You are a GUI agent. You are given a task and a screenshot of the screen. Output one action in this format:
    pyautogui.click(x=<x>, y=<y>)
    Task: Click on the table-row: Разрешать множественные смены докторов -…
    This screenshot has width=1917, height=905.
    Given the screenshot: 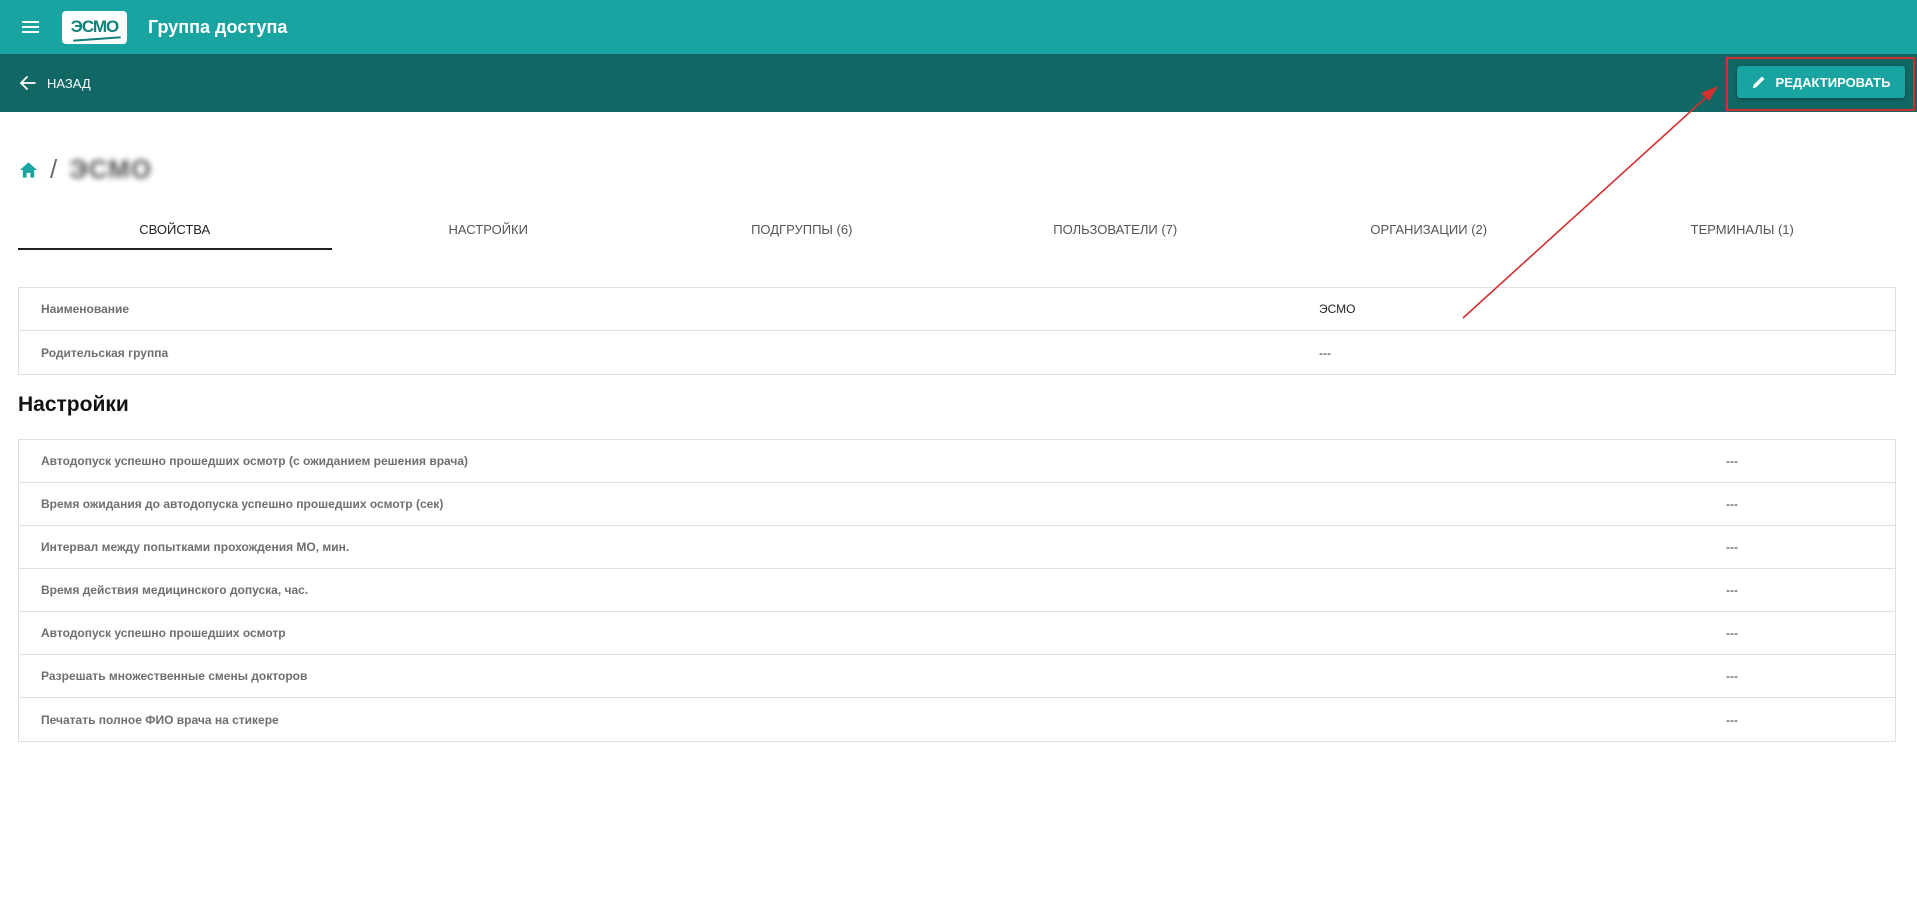 What is the action you would take?
    pyautogui.click(x=957, y=676)
    